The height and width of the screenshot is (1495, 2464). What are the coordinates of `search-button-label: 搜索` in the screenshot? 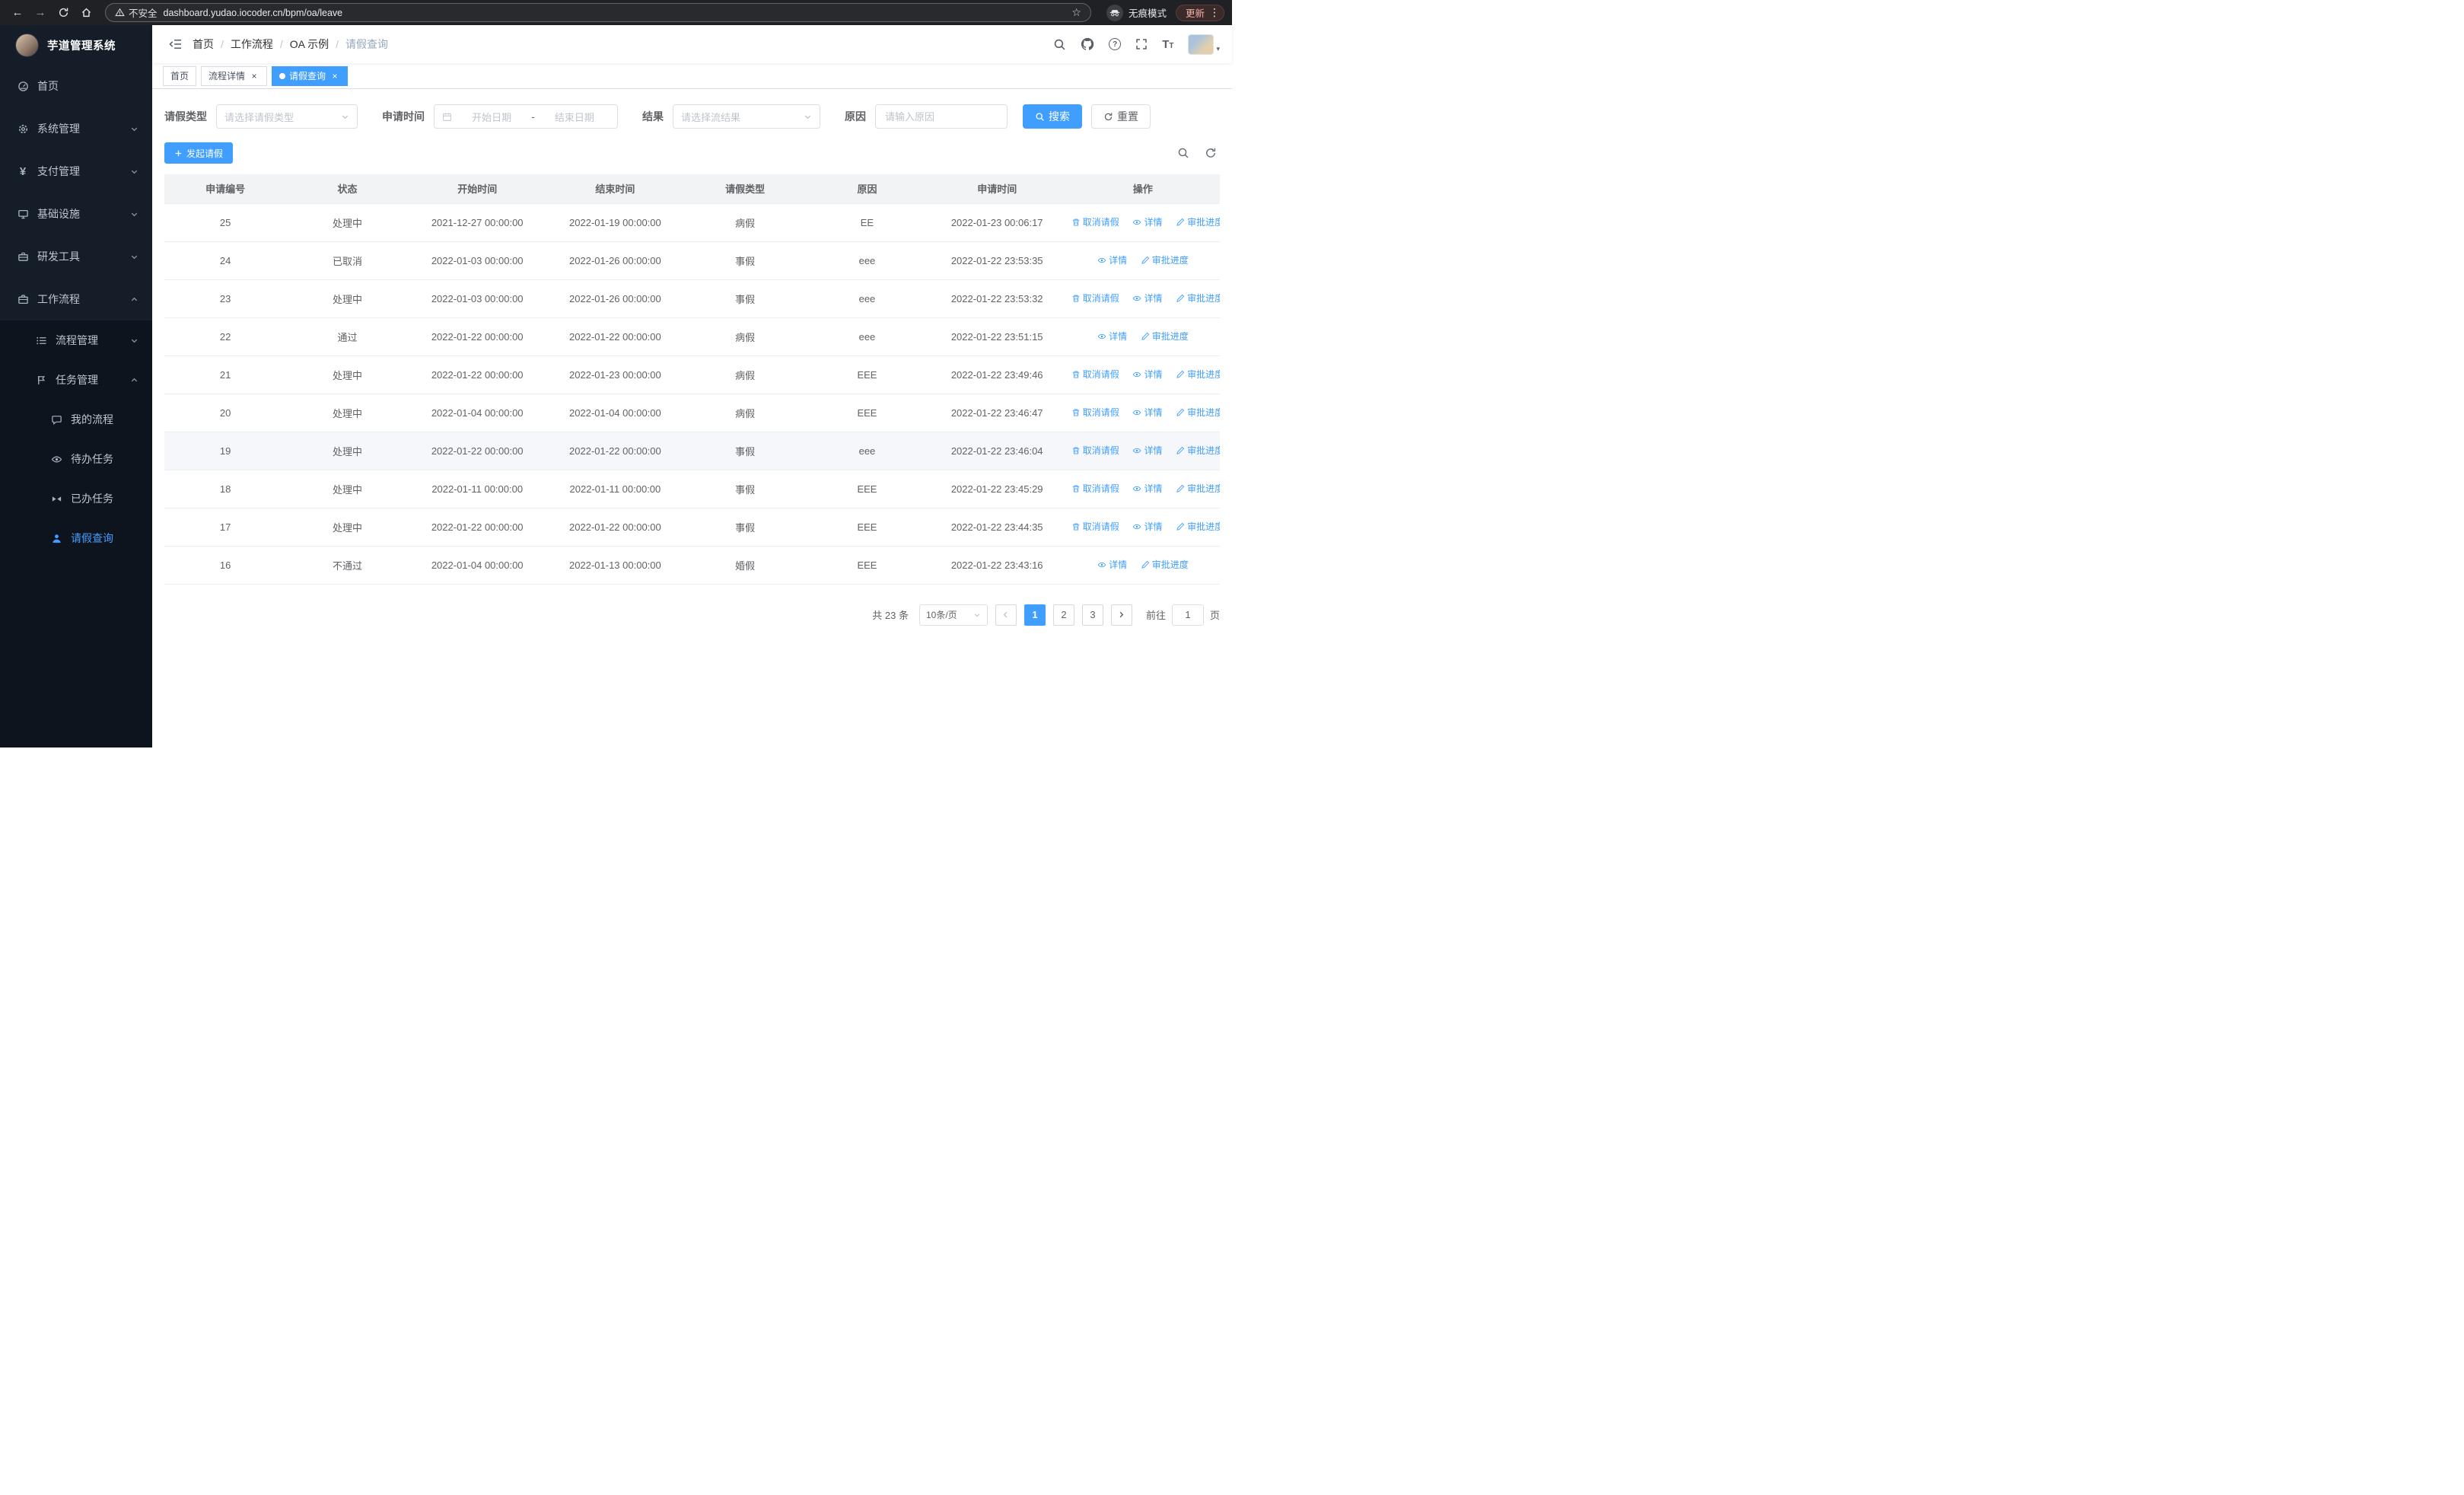 It's located at (1059, 117).